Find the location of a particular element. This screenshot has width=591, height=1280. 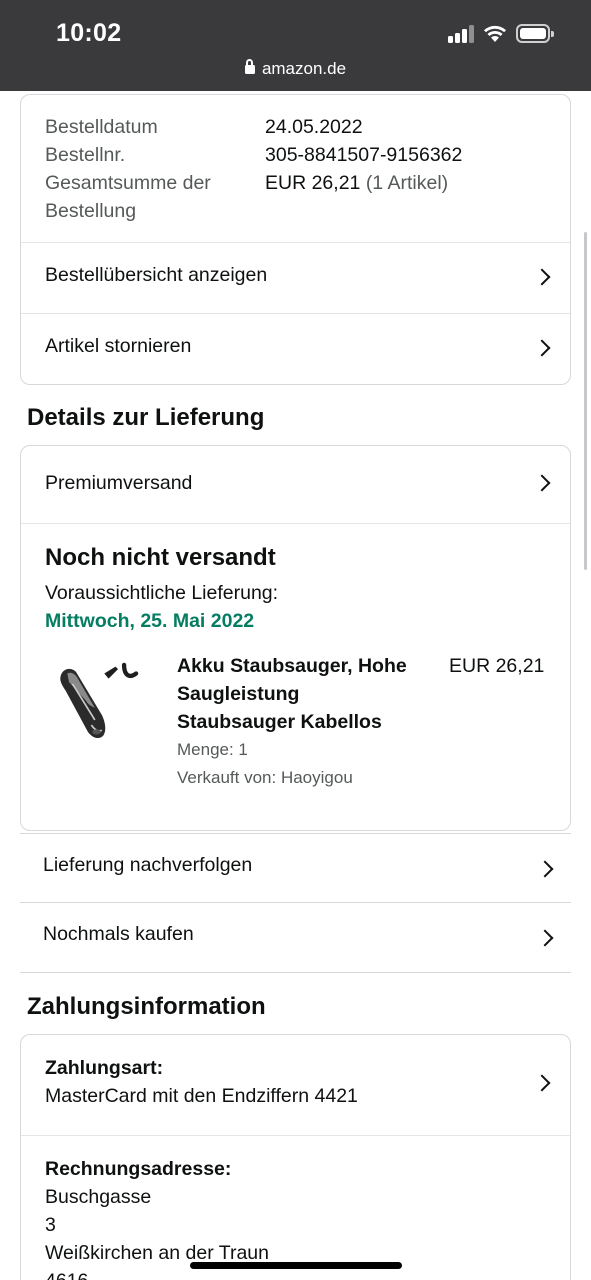

track-delivery-label: Lieferung nachverfolgen is located at coordinates (148, 865).